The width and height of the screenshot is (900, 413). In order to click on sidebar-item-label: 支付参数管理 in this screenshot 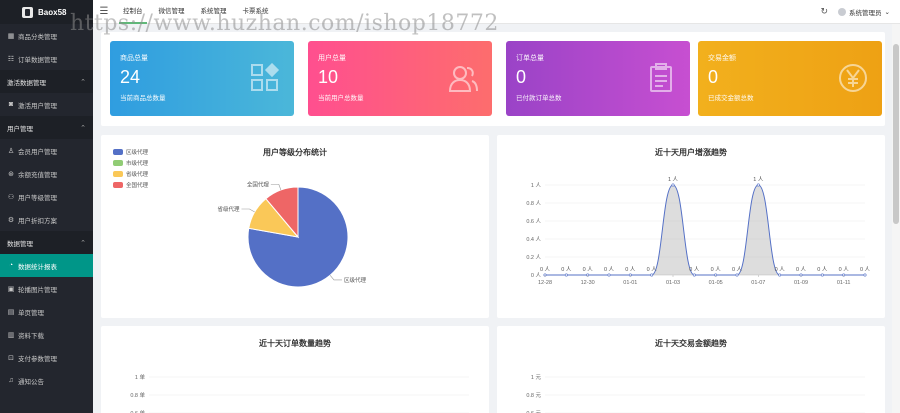, I will do `click(37, 359)`.